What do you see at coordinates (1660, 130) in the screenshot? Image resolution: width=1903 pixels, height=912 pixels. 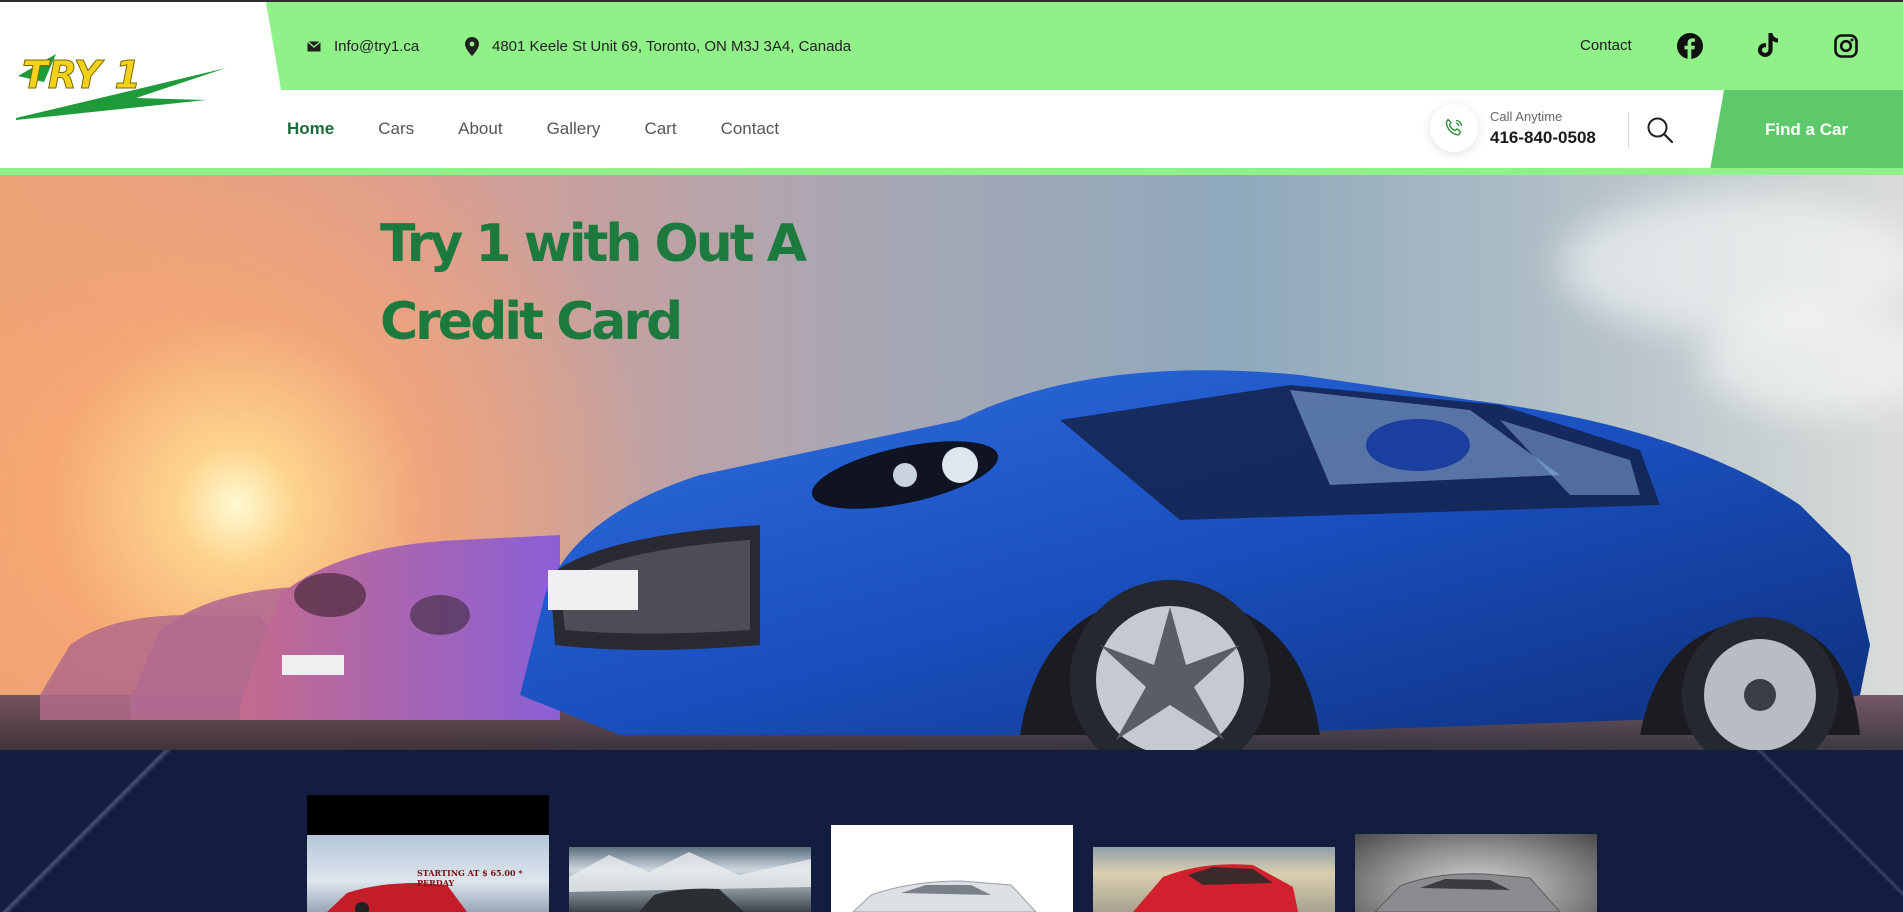 I see `search-icon` at bounding box center [1660, 130].